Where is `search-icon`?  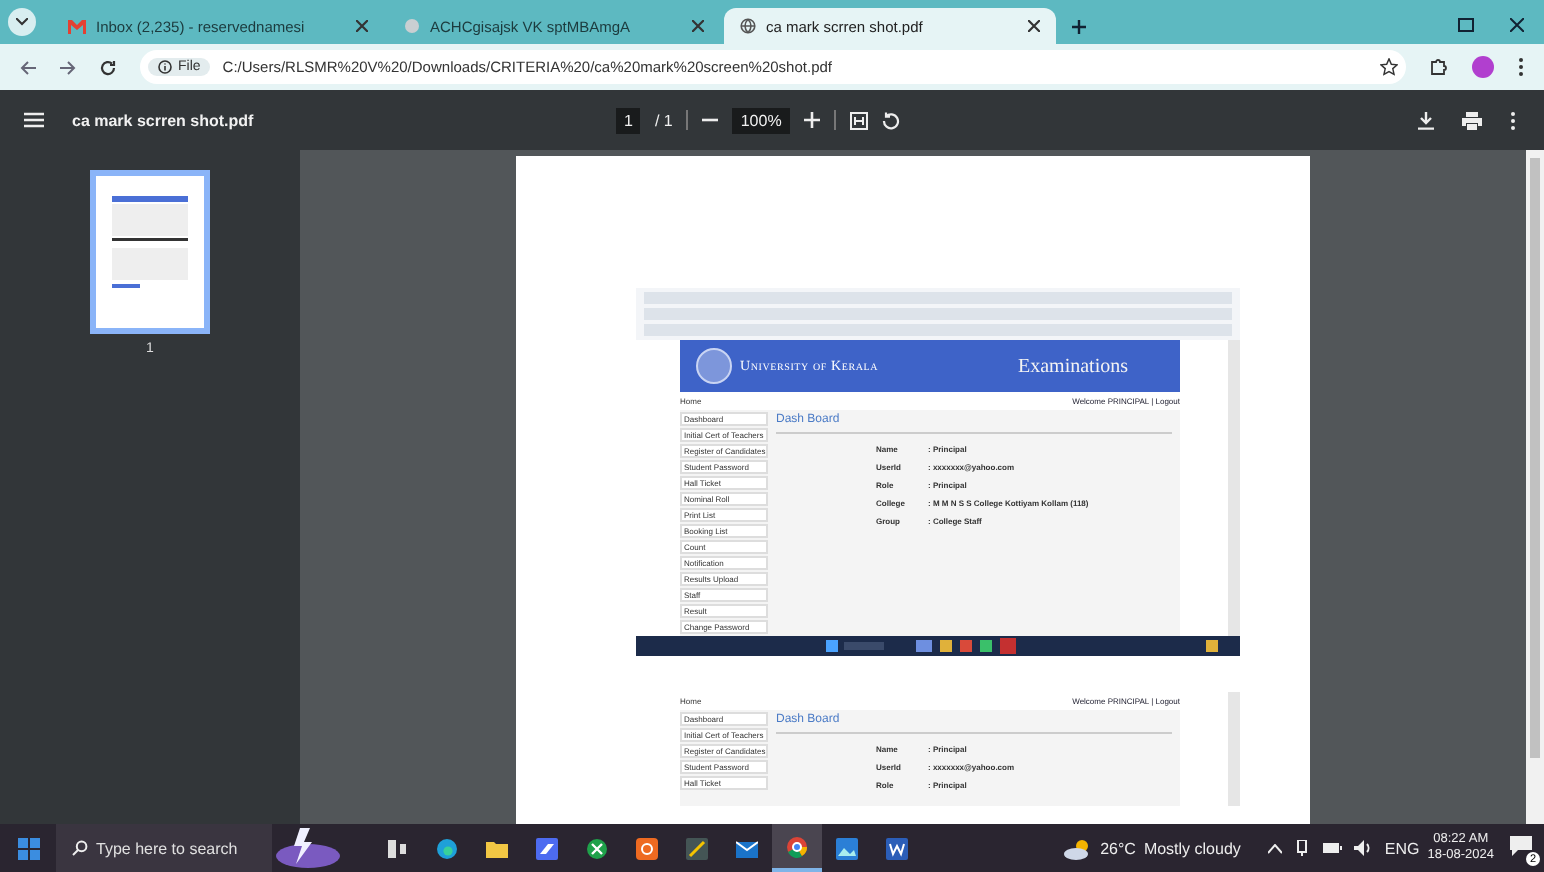 search-icon is located at coordinates (80, 848).